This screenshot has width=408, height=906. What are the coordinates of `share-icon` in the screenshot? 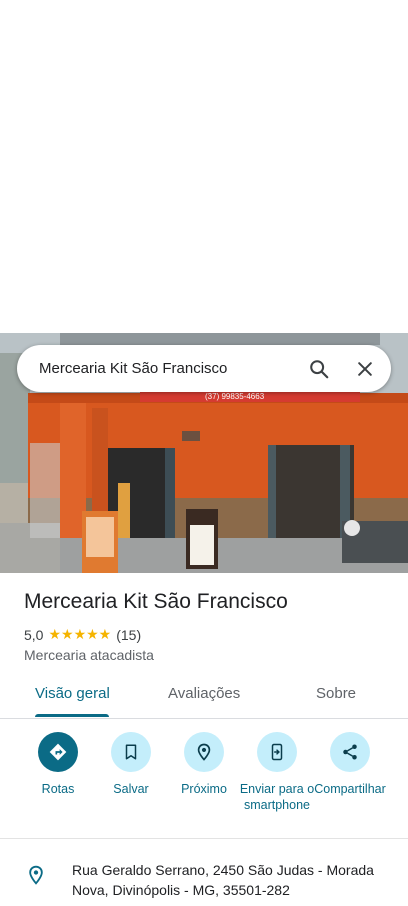 It's located at (350, 752).